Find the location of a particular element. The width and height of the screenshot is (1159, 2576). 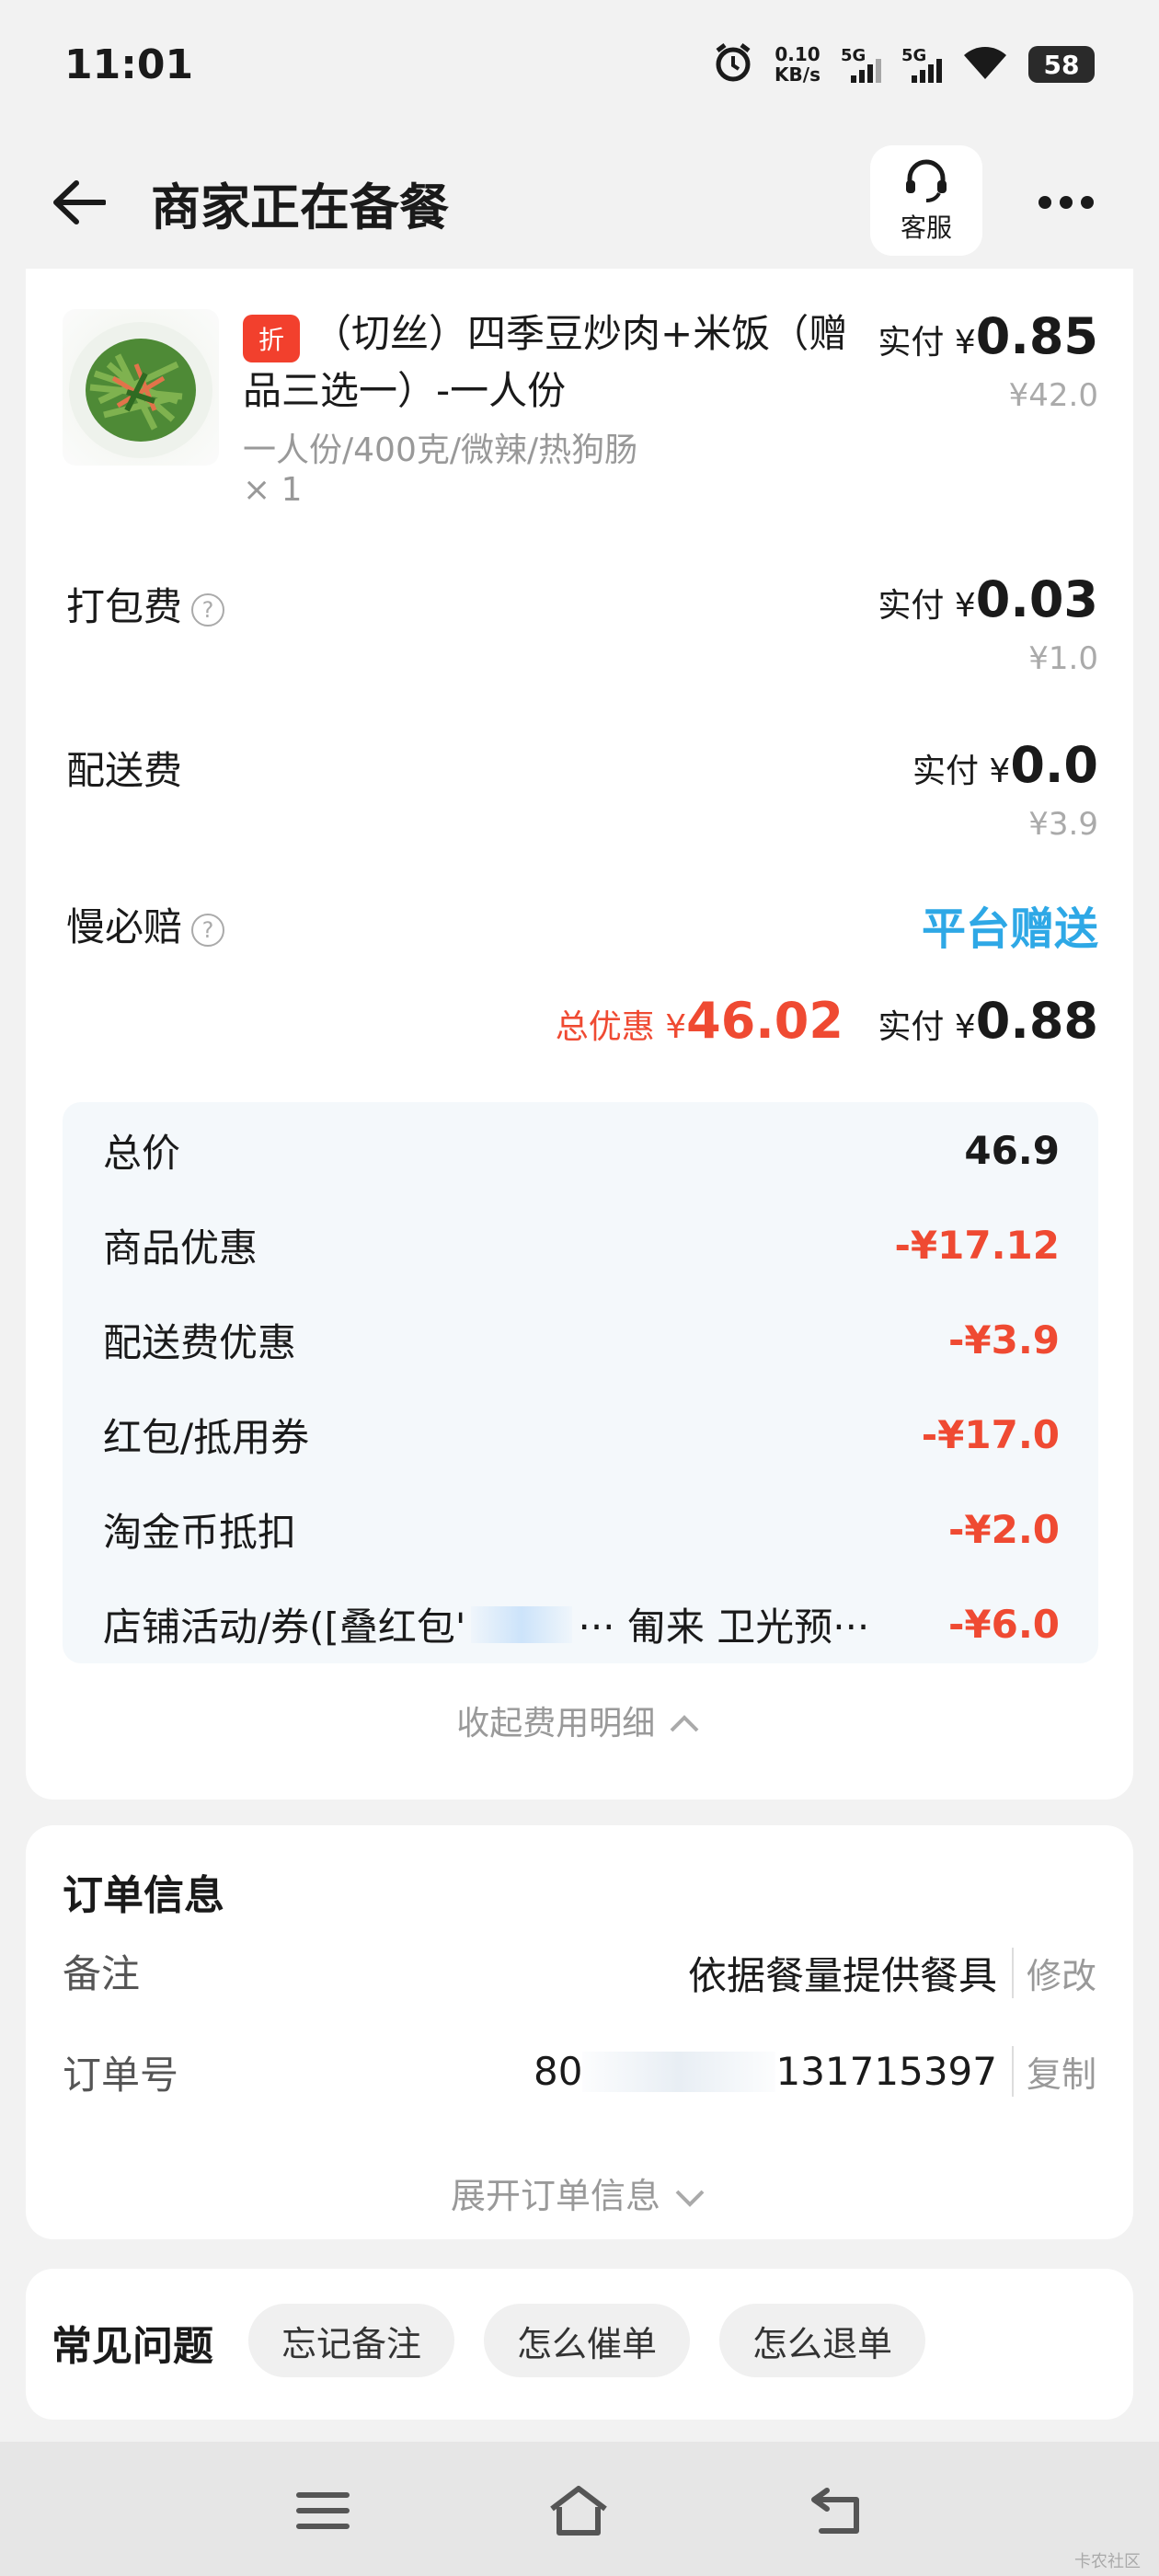

total-discount-amount: 46.02 is located at coordinates (764, 1021).